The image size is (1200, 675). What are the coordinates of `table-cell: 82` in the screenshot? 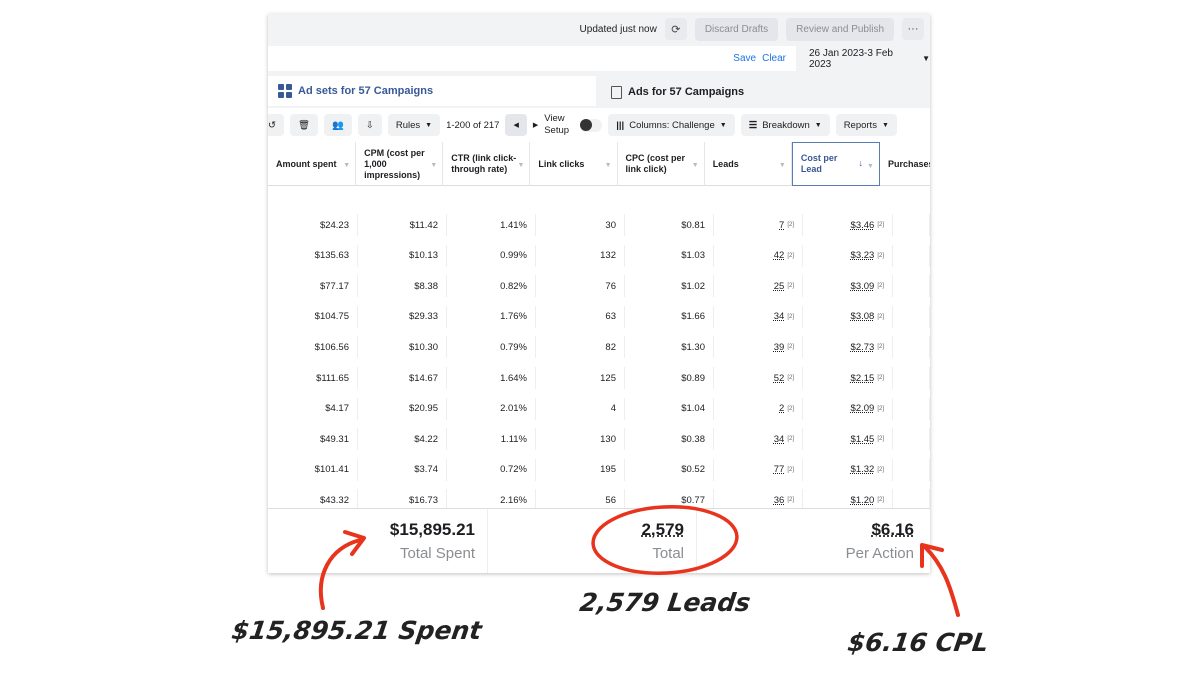 It's located at (580, 347).